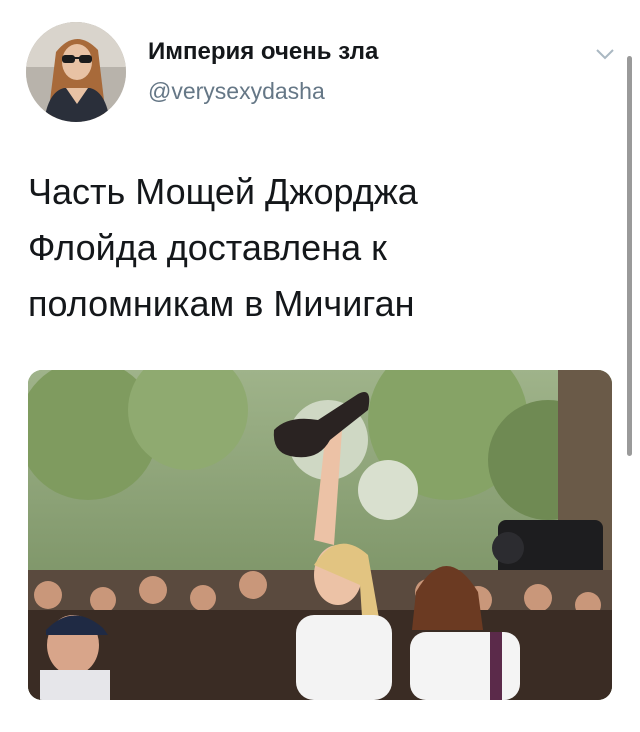 The image size is (640, 732). Describe the element at coordinates (605, 54) in the screenshot. I see `chevron-down-icon` at that location.